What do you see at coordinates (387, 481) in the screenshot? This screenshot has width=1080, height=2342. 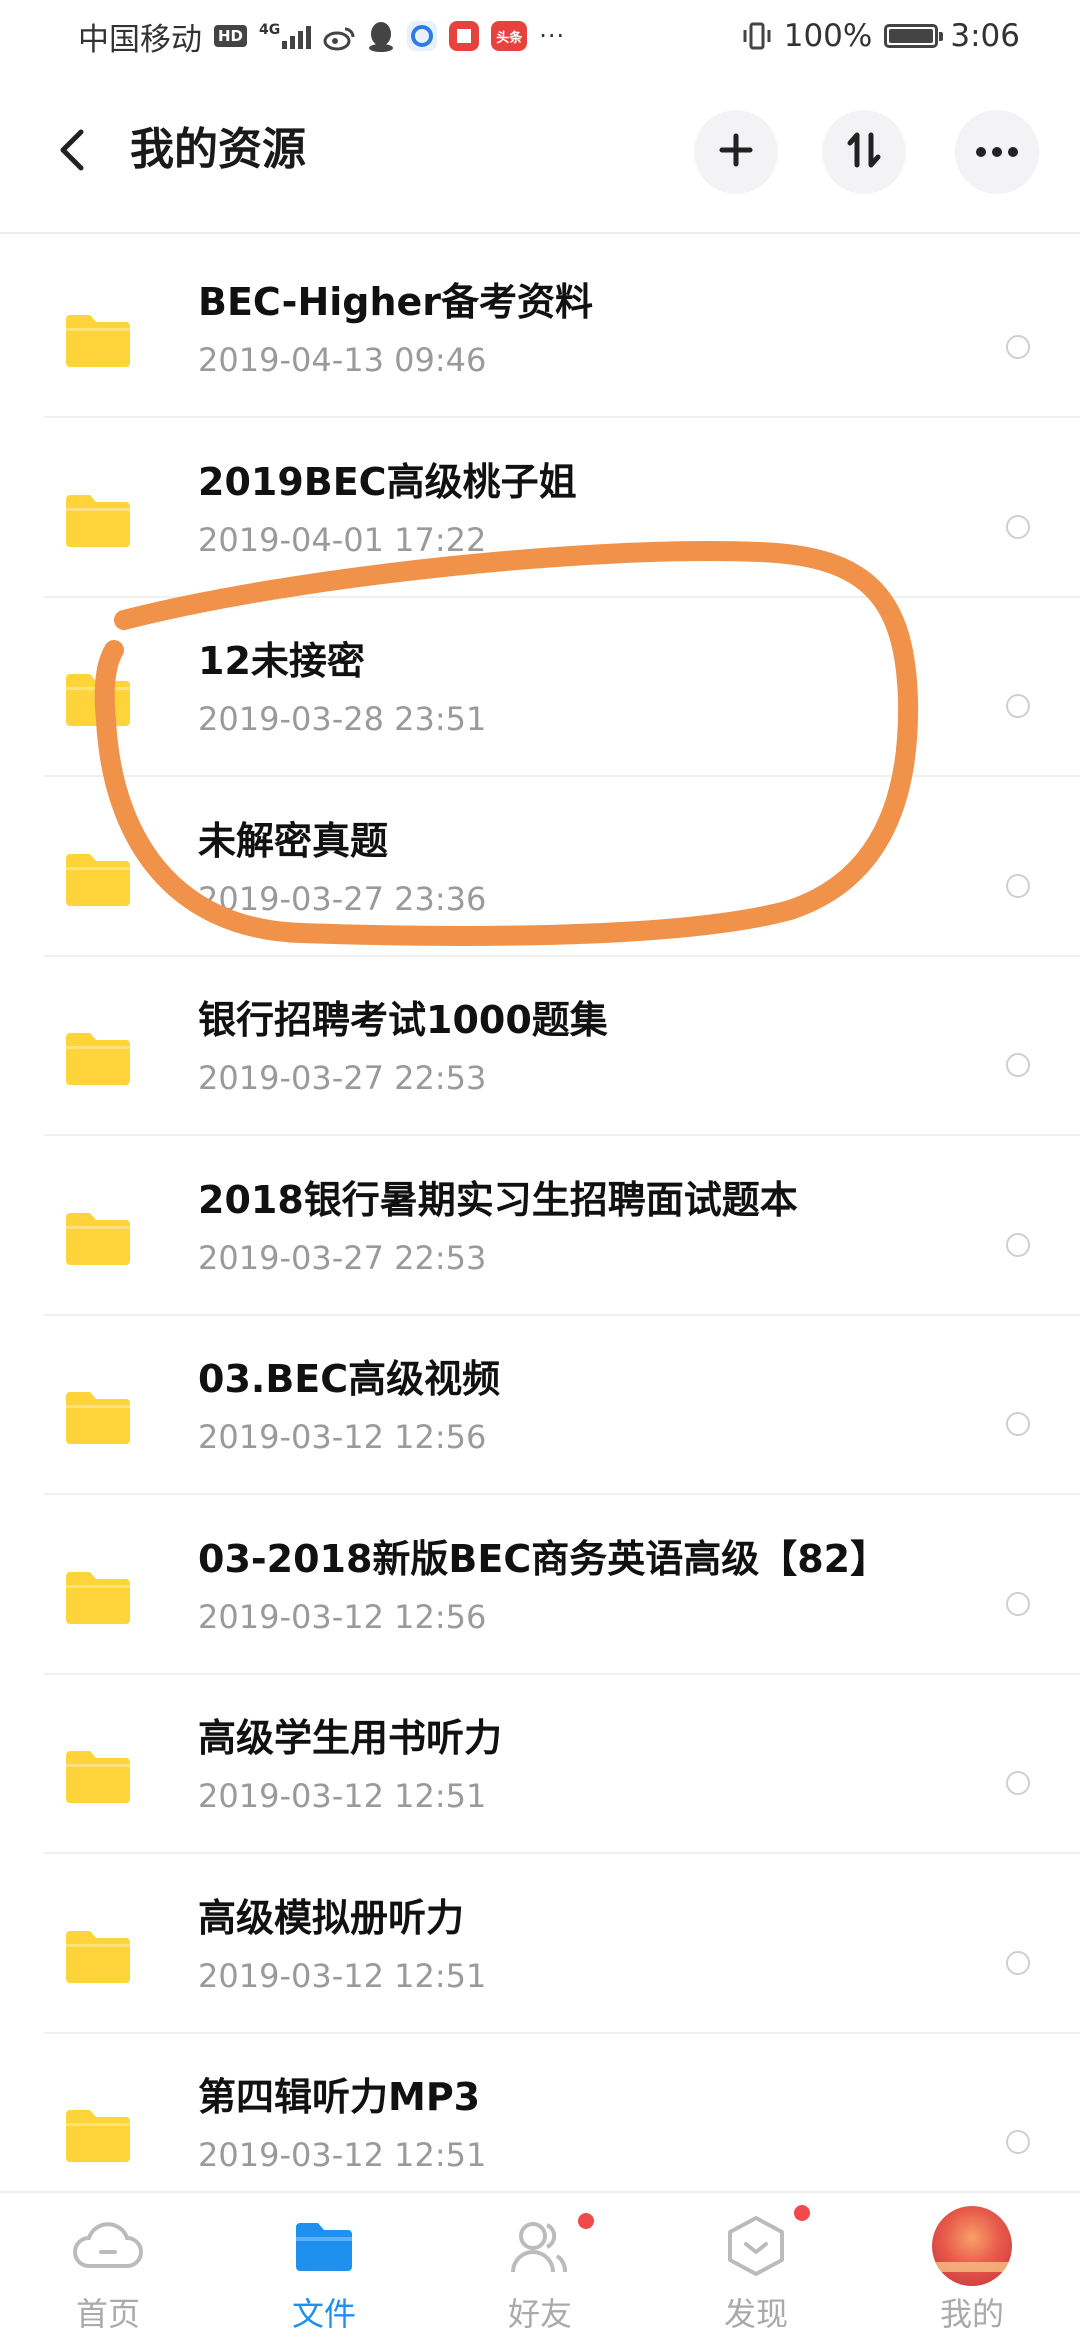 I see `file-name: 2019BEC高级桃子姐` at bounding box center [387, 481].